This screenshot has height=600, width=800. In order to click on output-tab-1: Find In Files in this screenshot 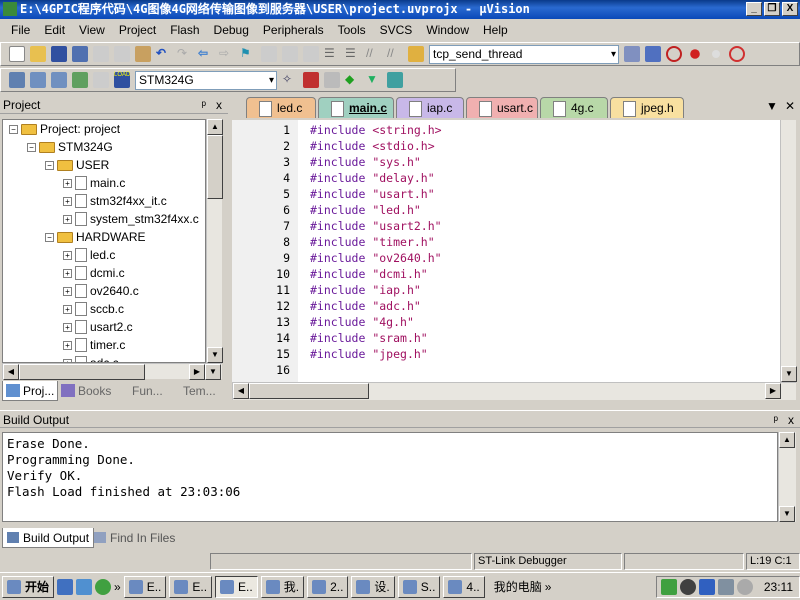, I will do `click(134, 538)`.